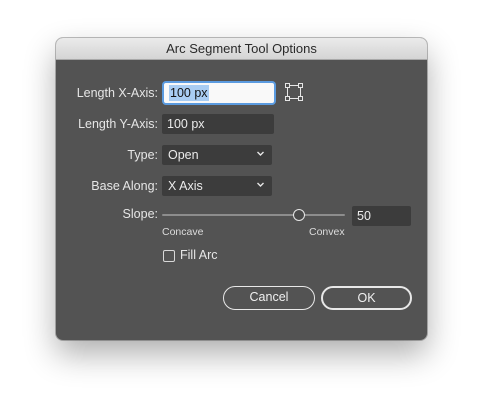  What do you see at coordinates (169, 256) in the screenshot?
I see `fill-arc-checkbox` at bounding box center [169, 256].